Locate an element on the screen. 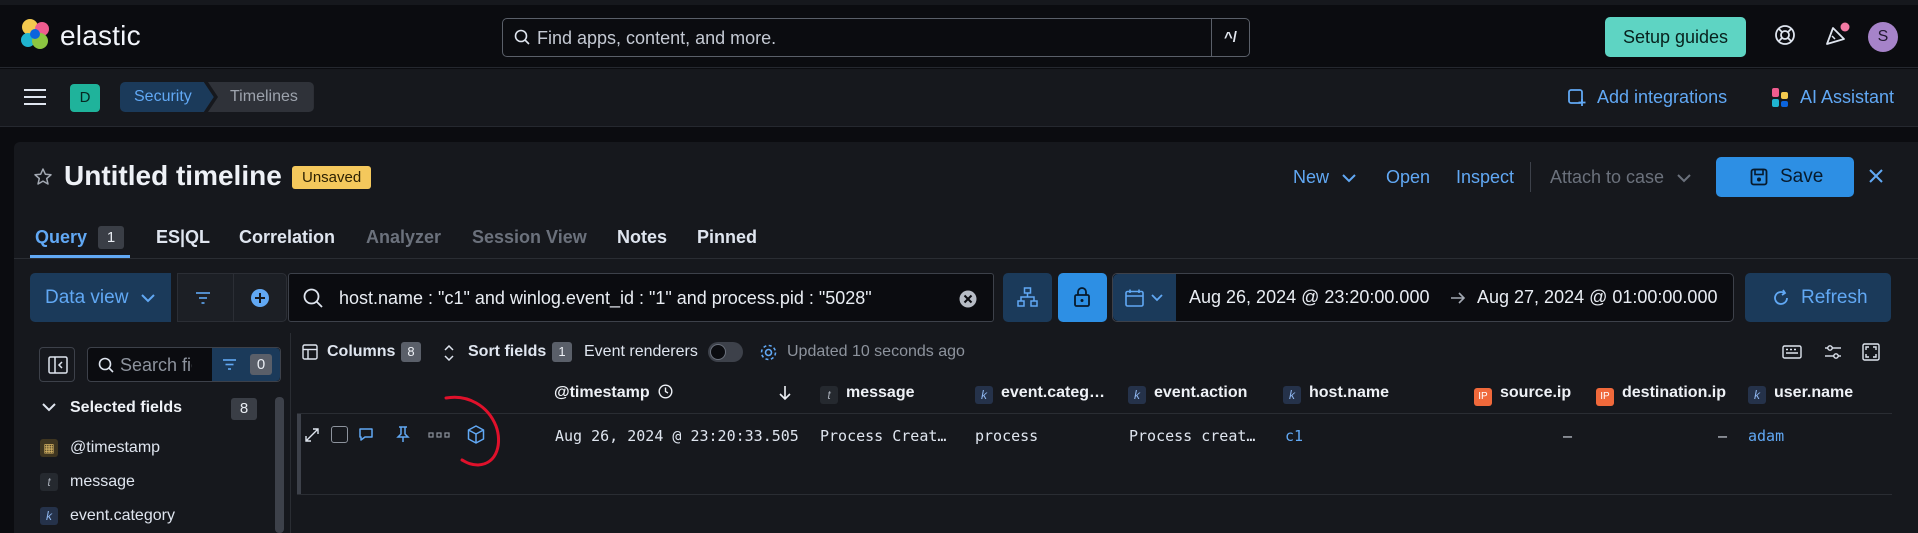  table-header-divider is located at coordinates (1094, 413).